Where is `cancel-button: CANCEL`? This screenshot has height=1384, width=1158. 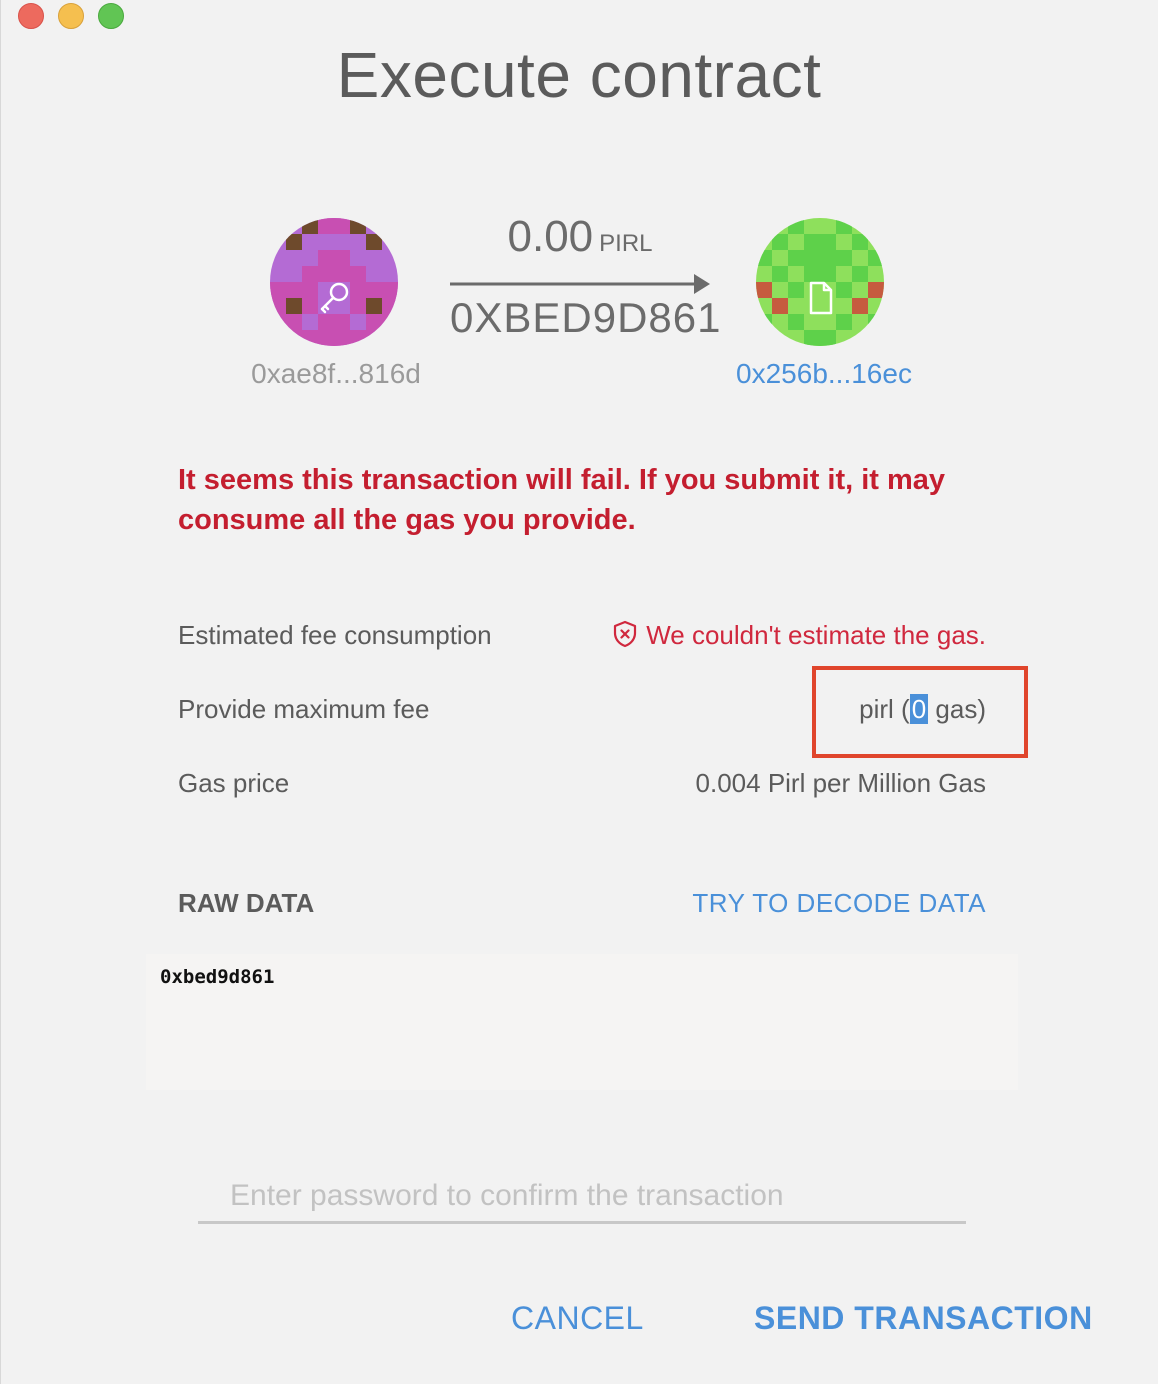
cancel-button: CANCEL is located at coordinates (577, 1318).